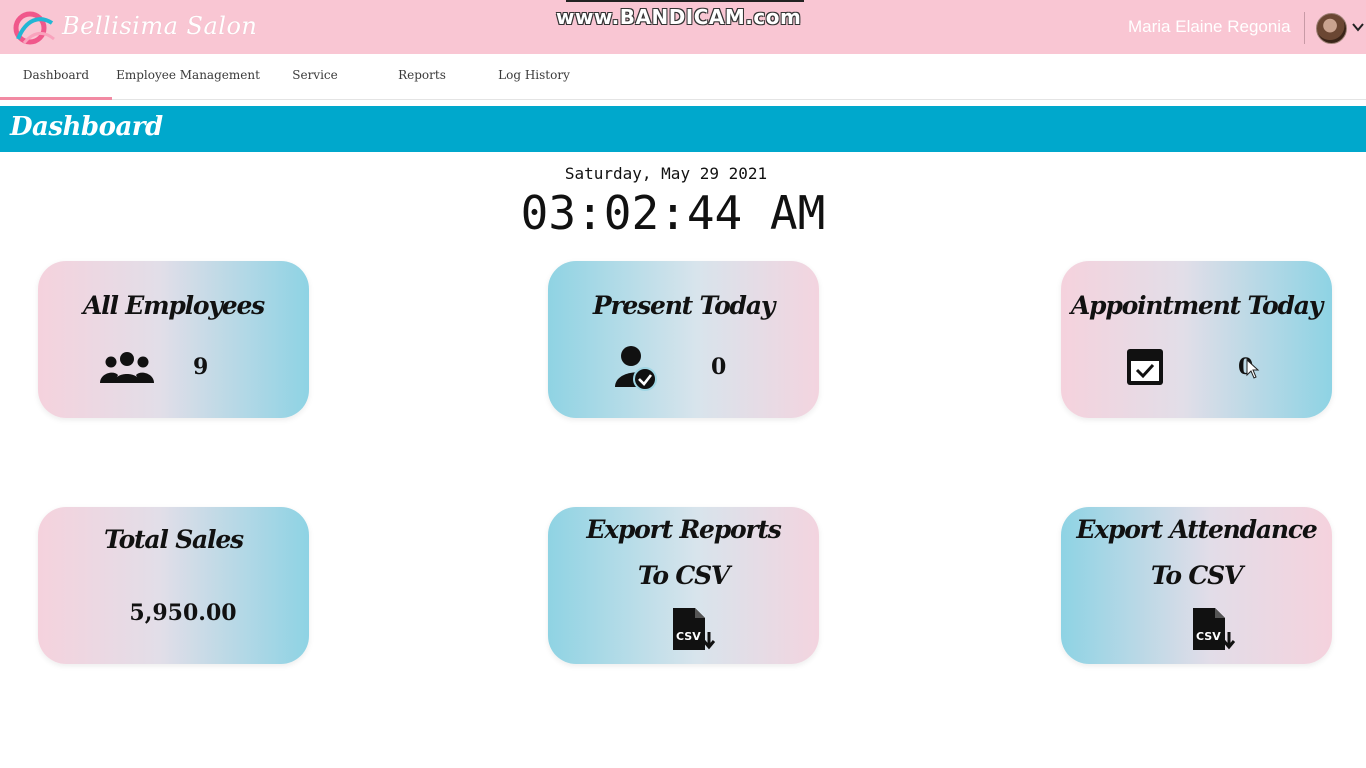 This screenshot has height=768, width=1366. What do you see at coordinates (673, 213) in the screenshot?
I see `current-time: 03:02:44 AM` at bounding box center [673, 213].